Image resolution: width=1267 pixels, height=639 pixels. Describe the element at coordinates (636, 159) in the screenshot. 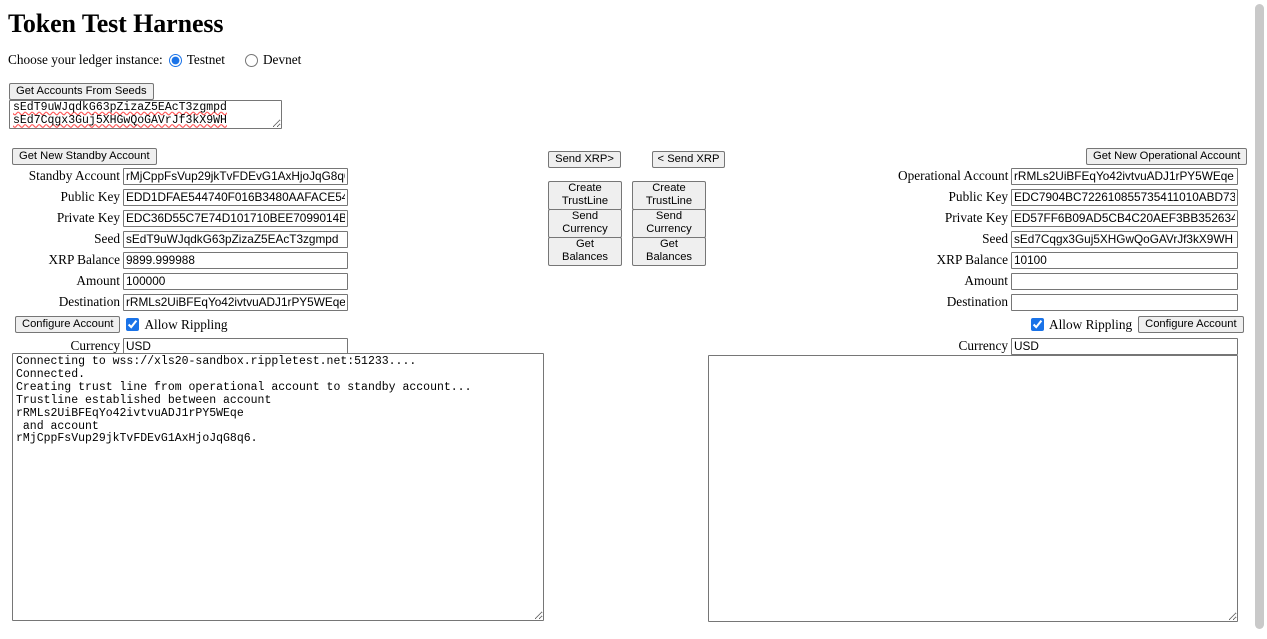

I see `send-xrp-row: Send XRP> < Send XRP` at that location.